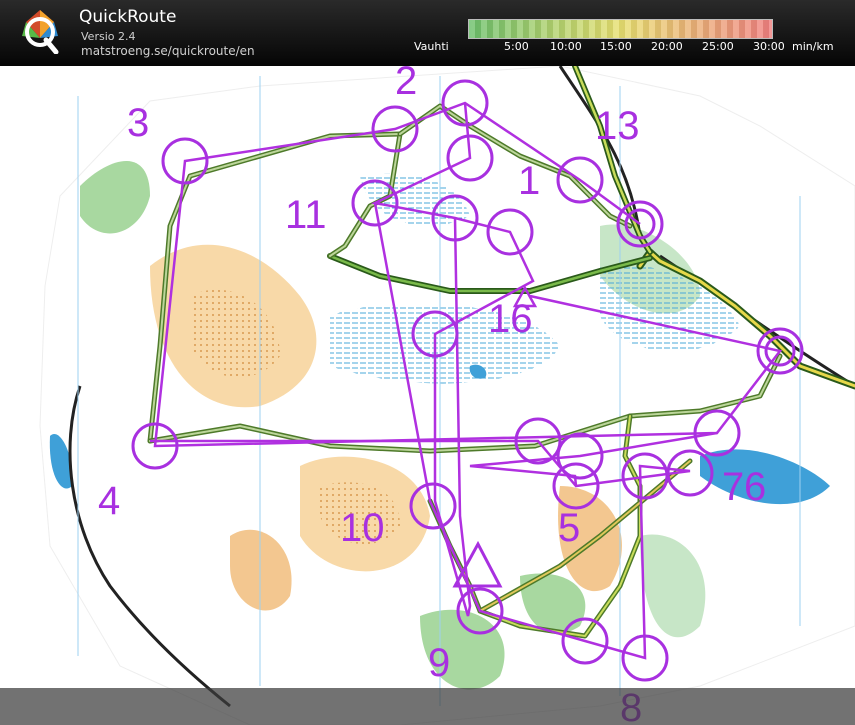  What do you see at coordinates (566, 46) in the screenshot?
I see `pace-tick: 10:00` at bounding box center [566, 46].